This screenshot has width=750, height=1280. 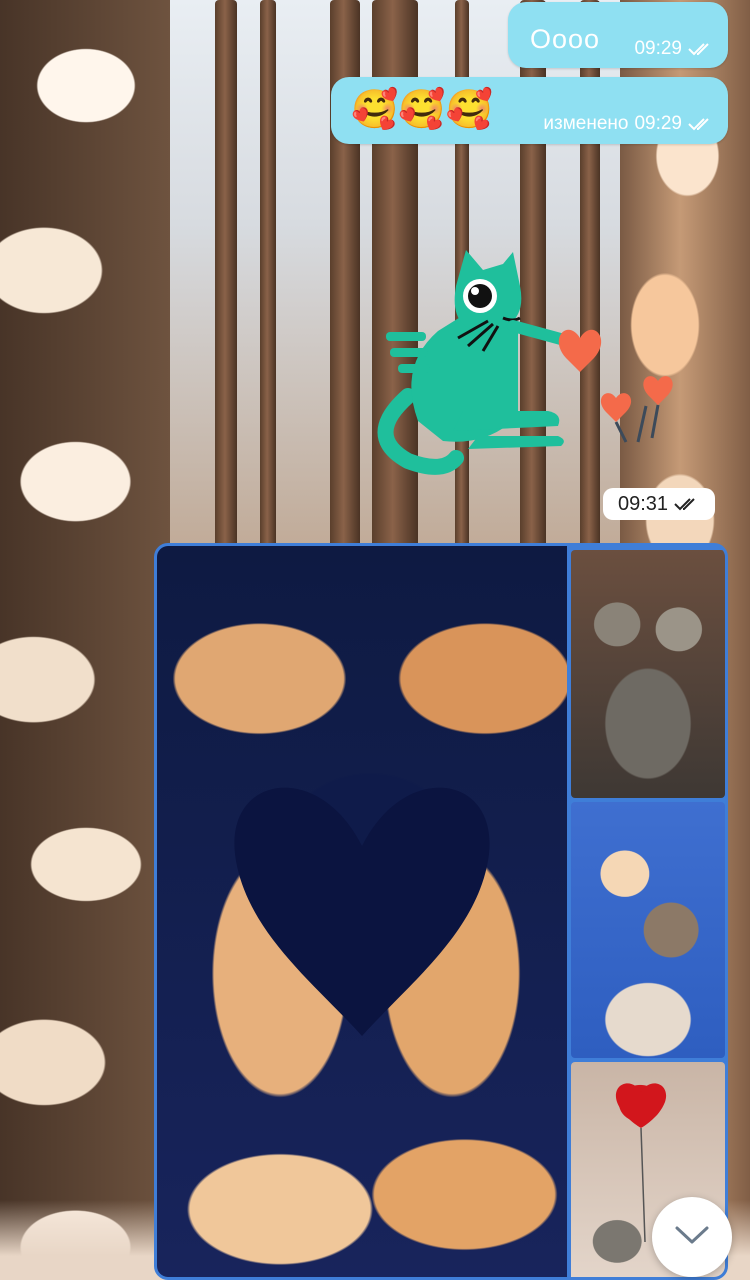 I want to click on message-text: Оооо, so click(x=565, y=39).